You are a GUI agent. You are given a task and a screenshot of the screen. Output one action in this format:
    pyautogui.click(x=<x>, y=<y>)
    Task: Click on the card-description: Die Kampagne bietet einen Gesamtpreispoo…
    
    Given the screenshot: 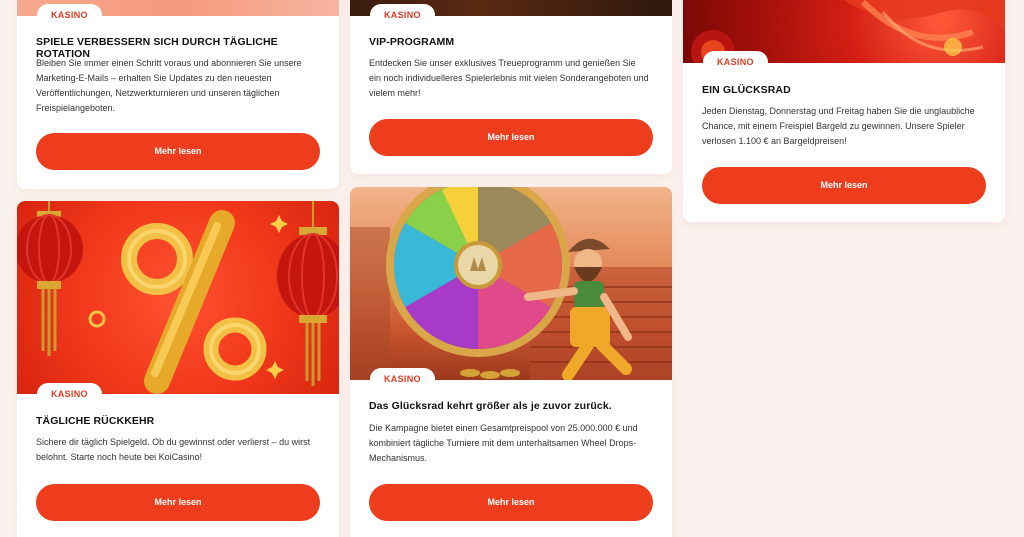 What is the action you would take?
    pyautogui.click(x=503, y=443)
    